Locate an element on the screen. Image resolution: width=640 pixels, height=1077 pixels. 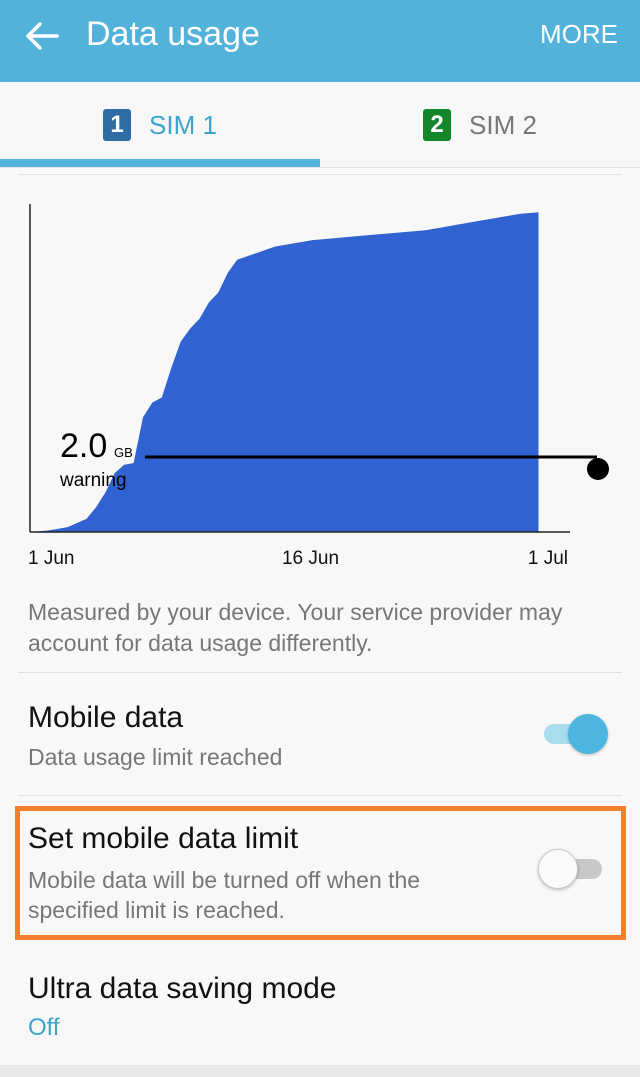
warning-label: warning is located at coordinates (93, 480).